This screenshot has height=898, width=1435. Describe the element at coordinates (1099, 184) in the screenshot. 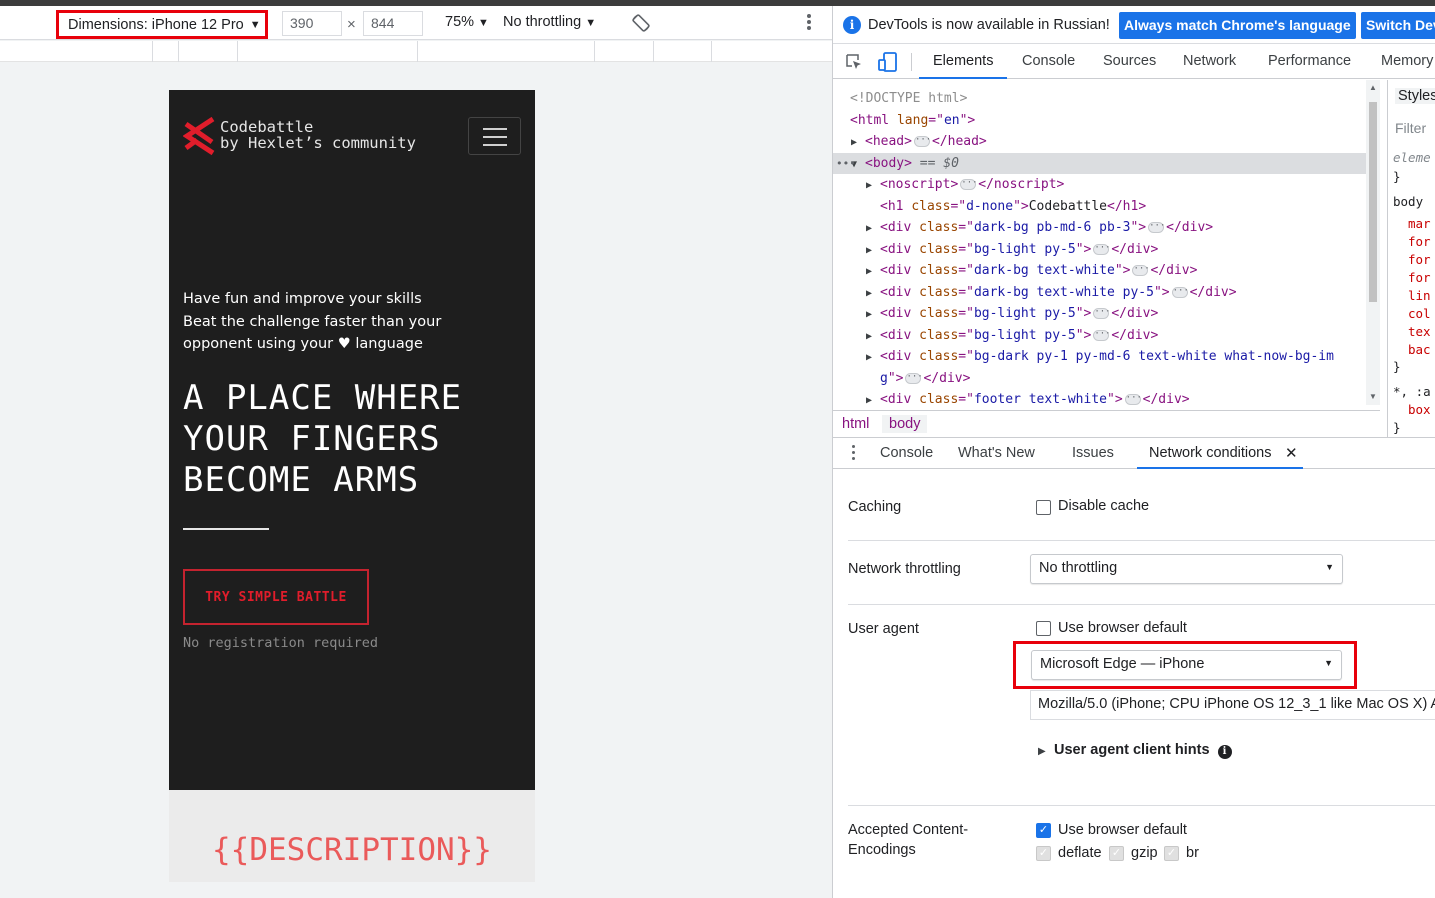

I see `dom-node-row: ▶ <noscript> ···</noscript>` at that location.